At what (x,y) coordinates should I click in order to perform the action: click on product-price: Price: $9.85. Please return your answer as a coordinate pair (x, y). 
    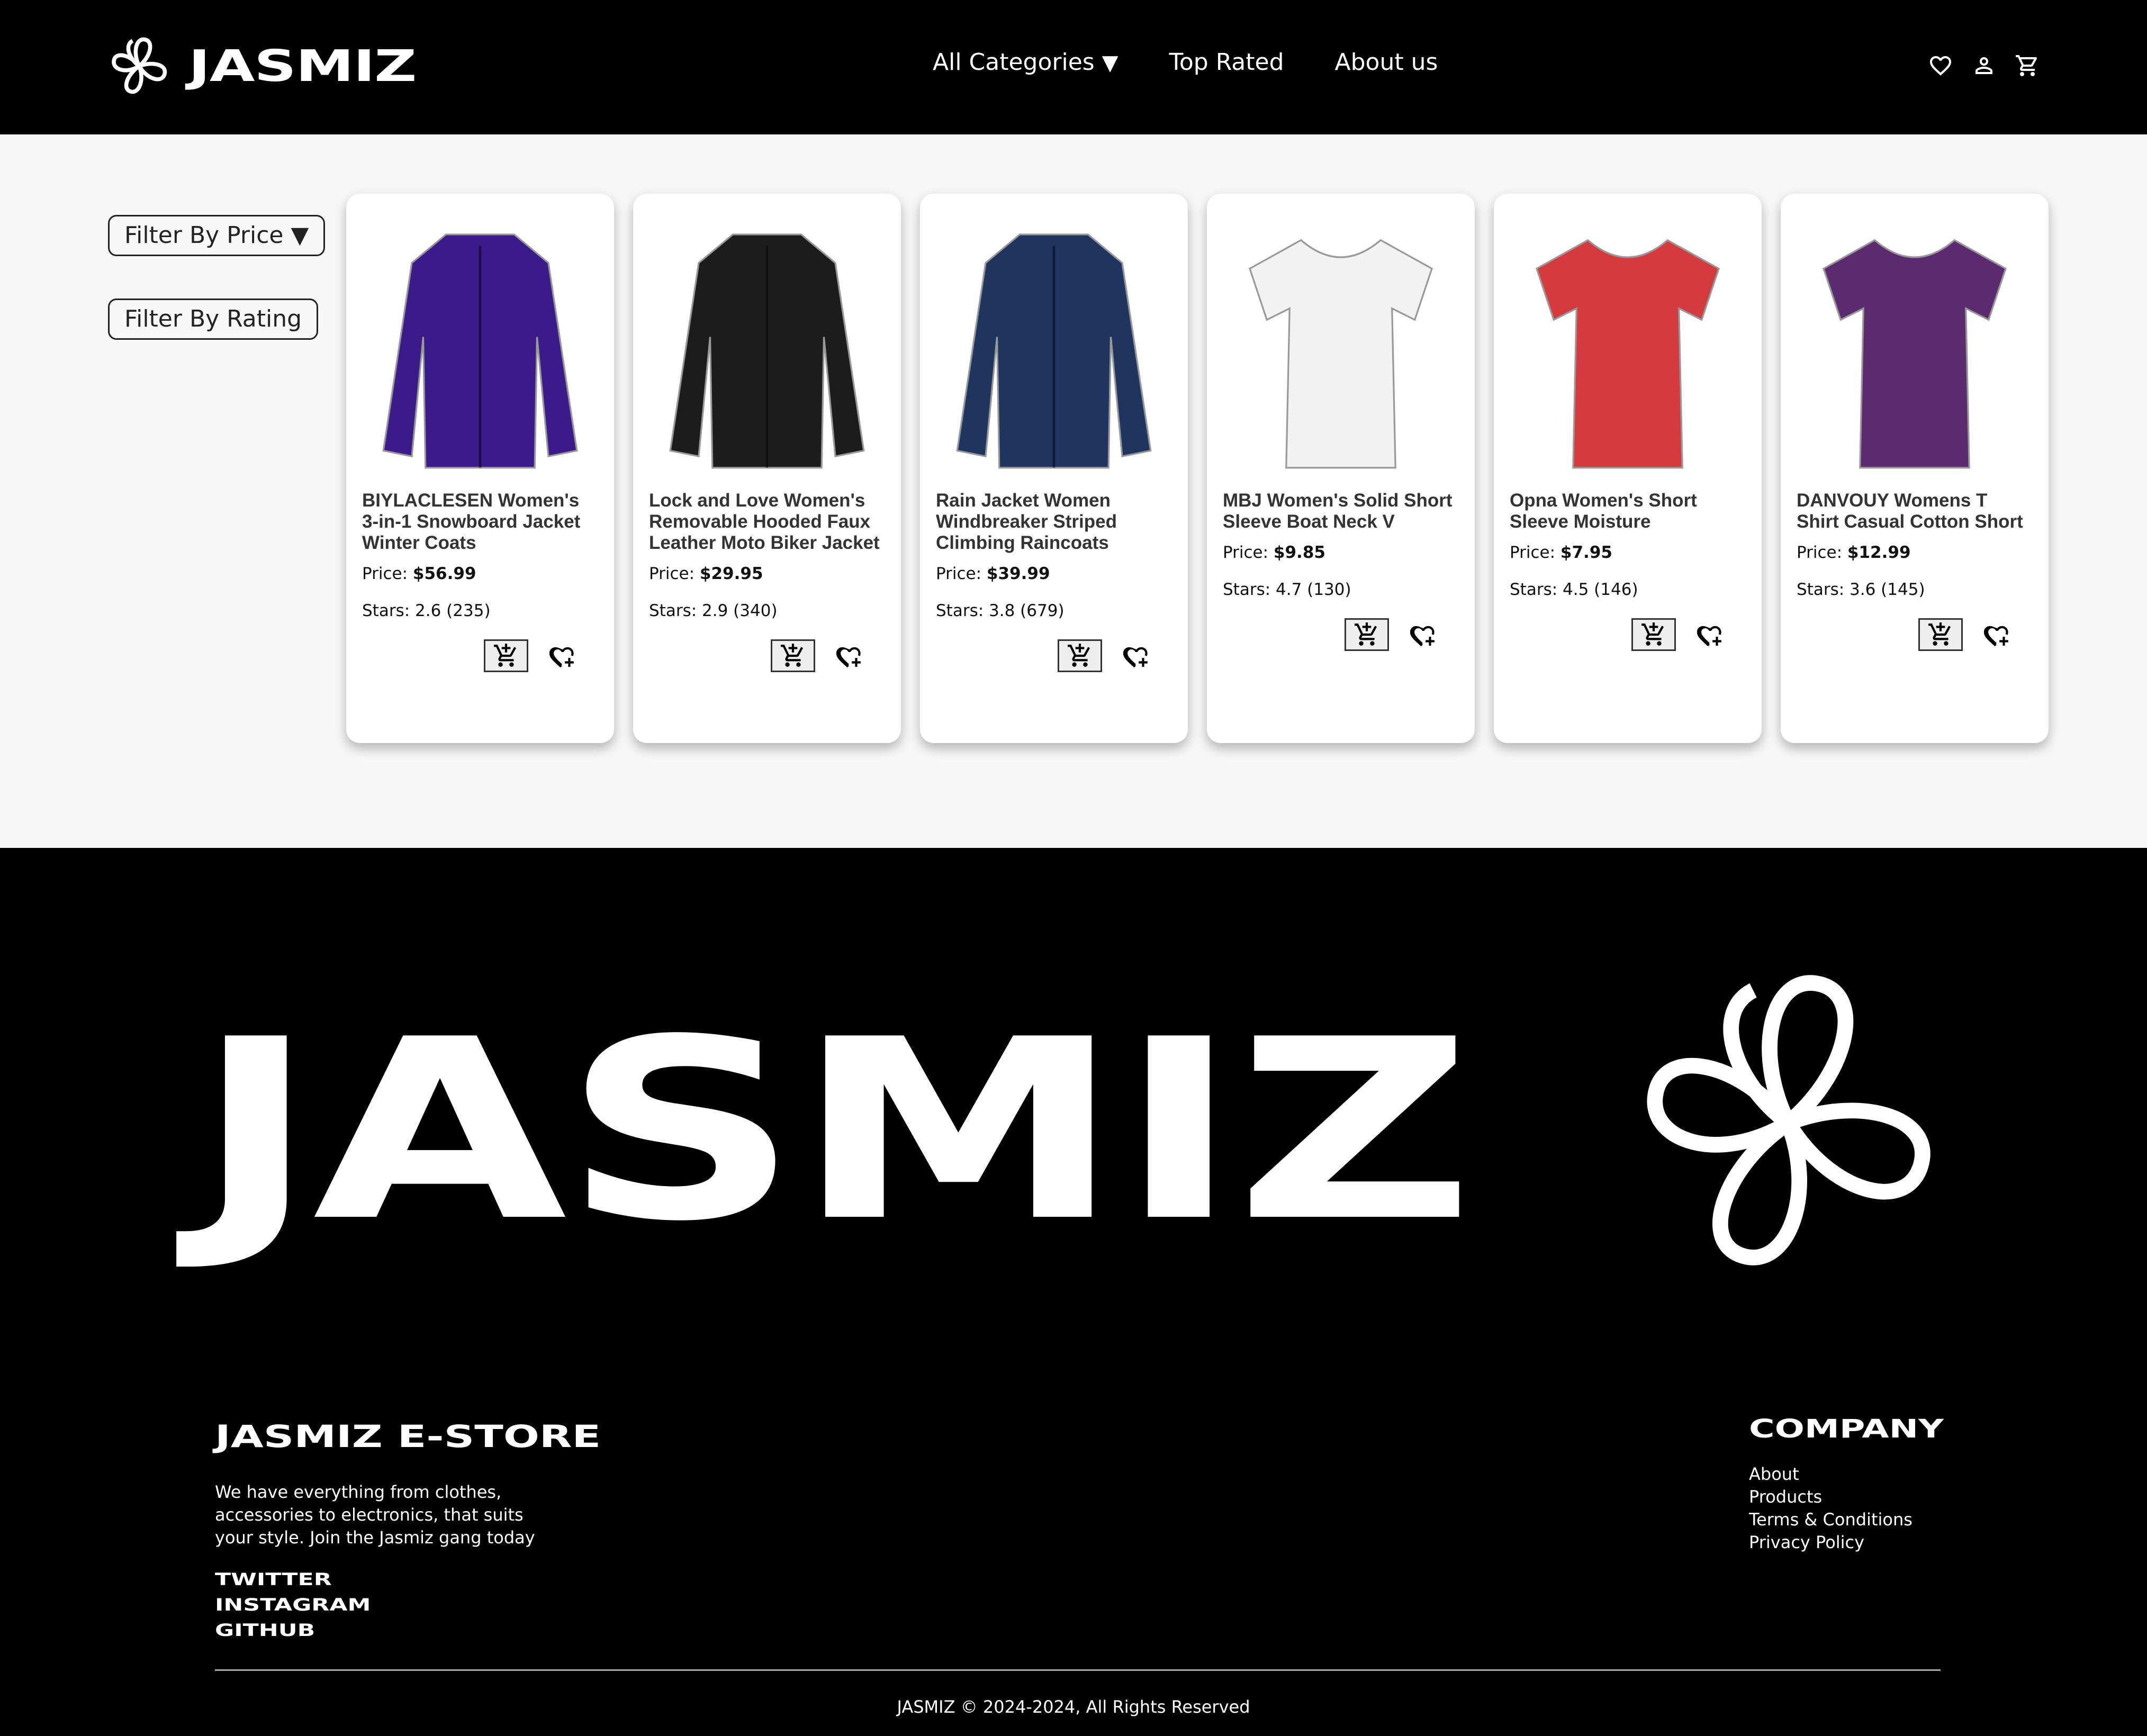
    Looking at the image, I should click on (1341, 552).